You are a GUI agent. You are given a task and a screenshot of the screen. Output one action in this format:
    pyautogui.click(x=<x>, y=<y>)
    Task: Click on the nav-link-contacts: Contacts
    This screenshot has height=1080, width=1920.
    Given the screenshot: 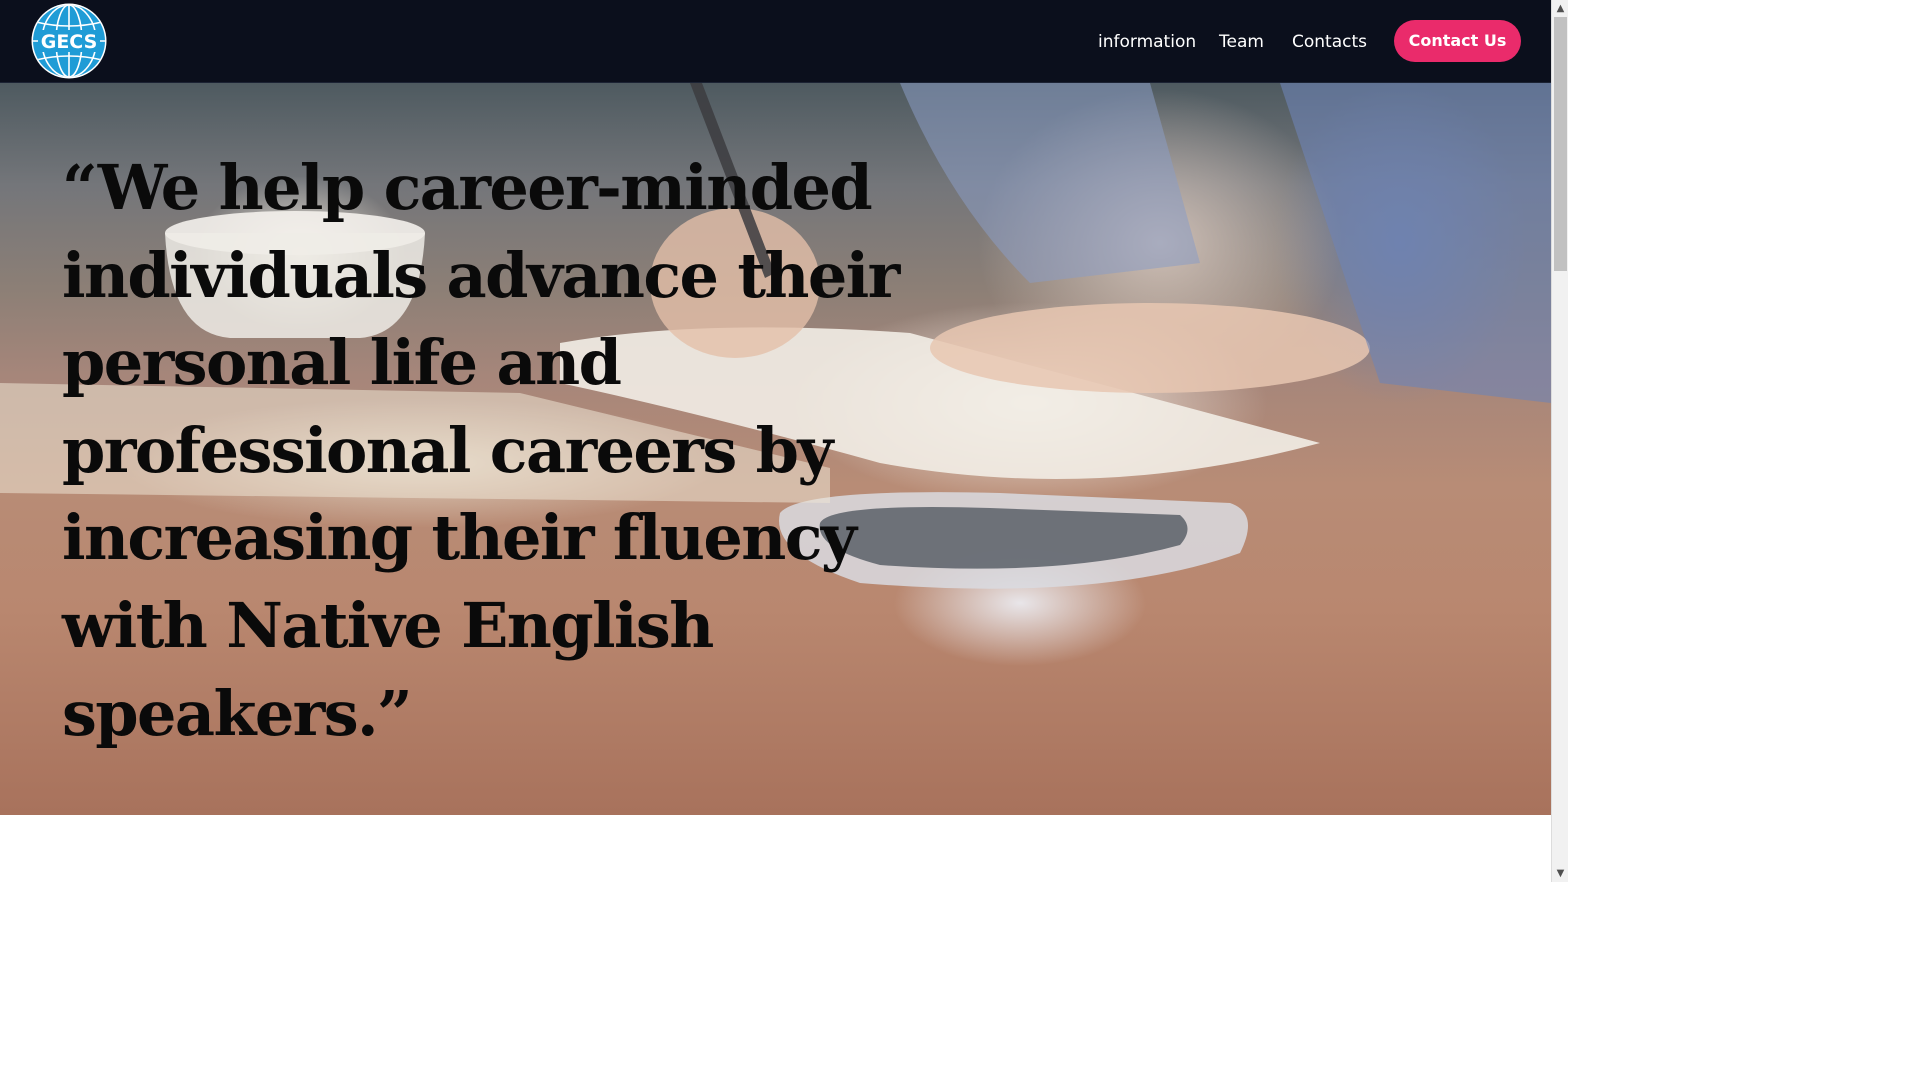 What is the action you would take?
    pyautogui.click(x=1329, y=42)
    